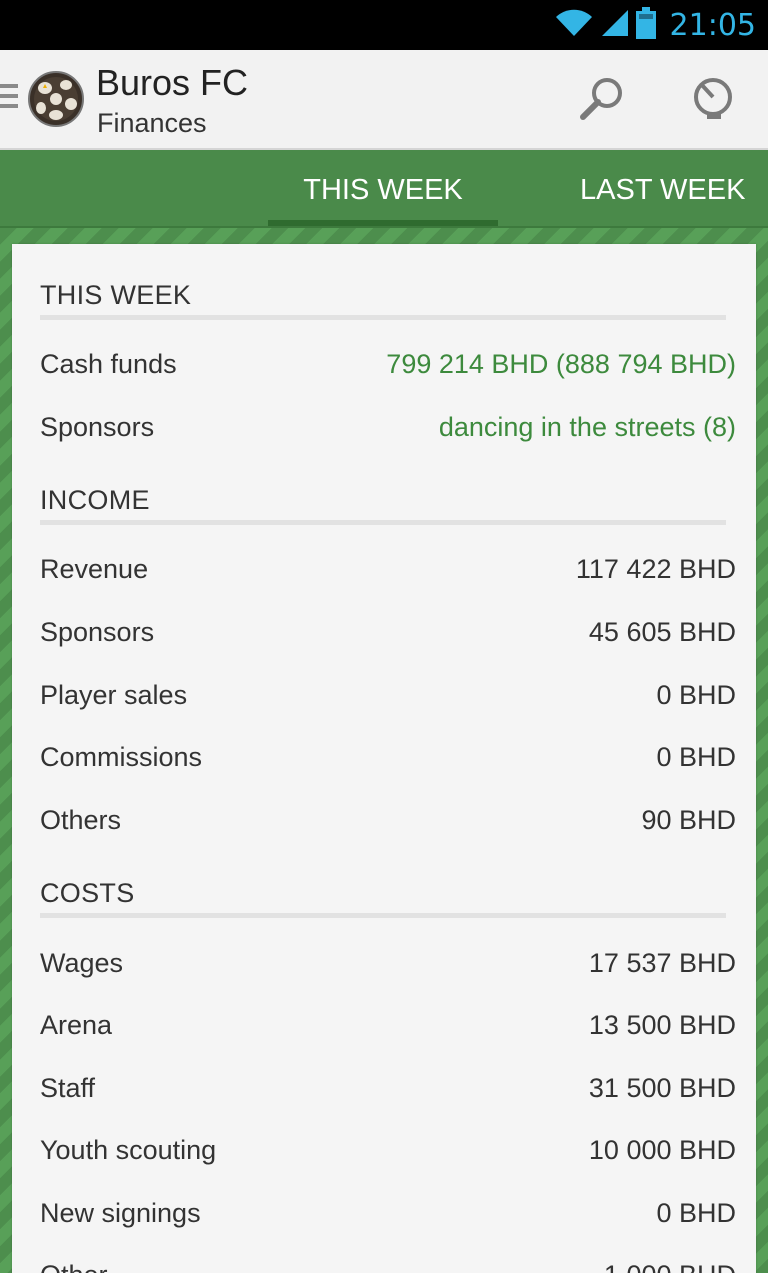  Describe the element at coordinates (68, 1088) in the screenshot. I see `row-label-staff: Staff` at that location.